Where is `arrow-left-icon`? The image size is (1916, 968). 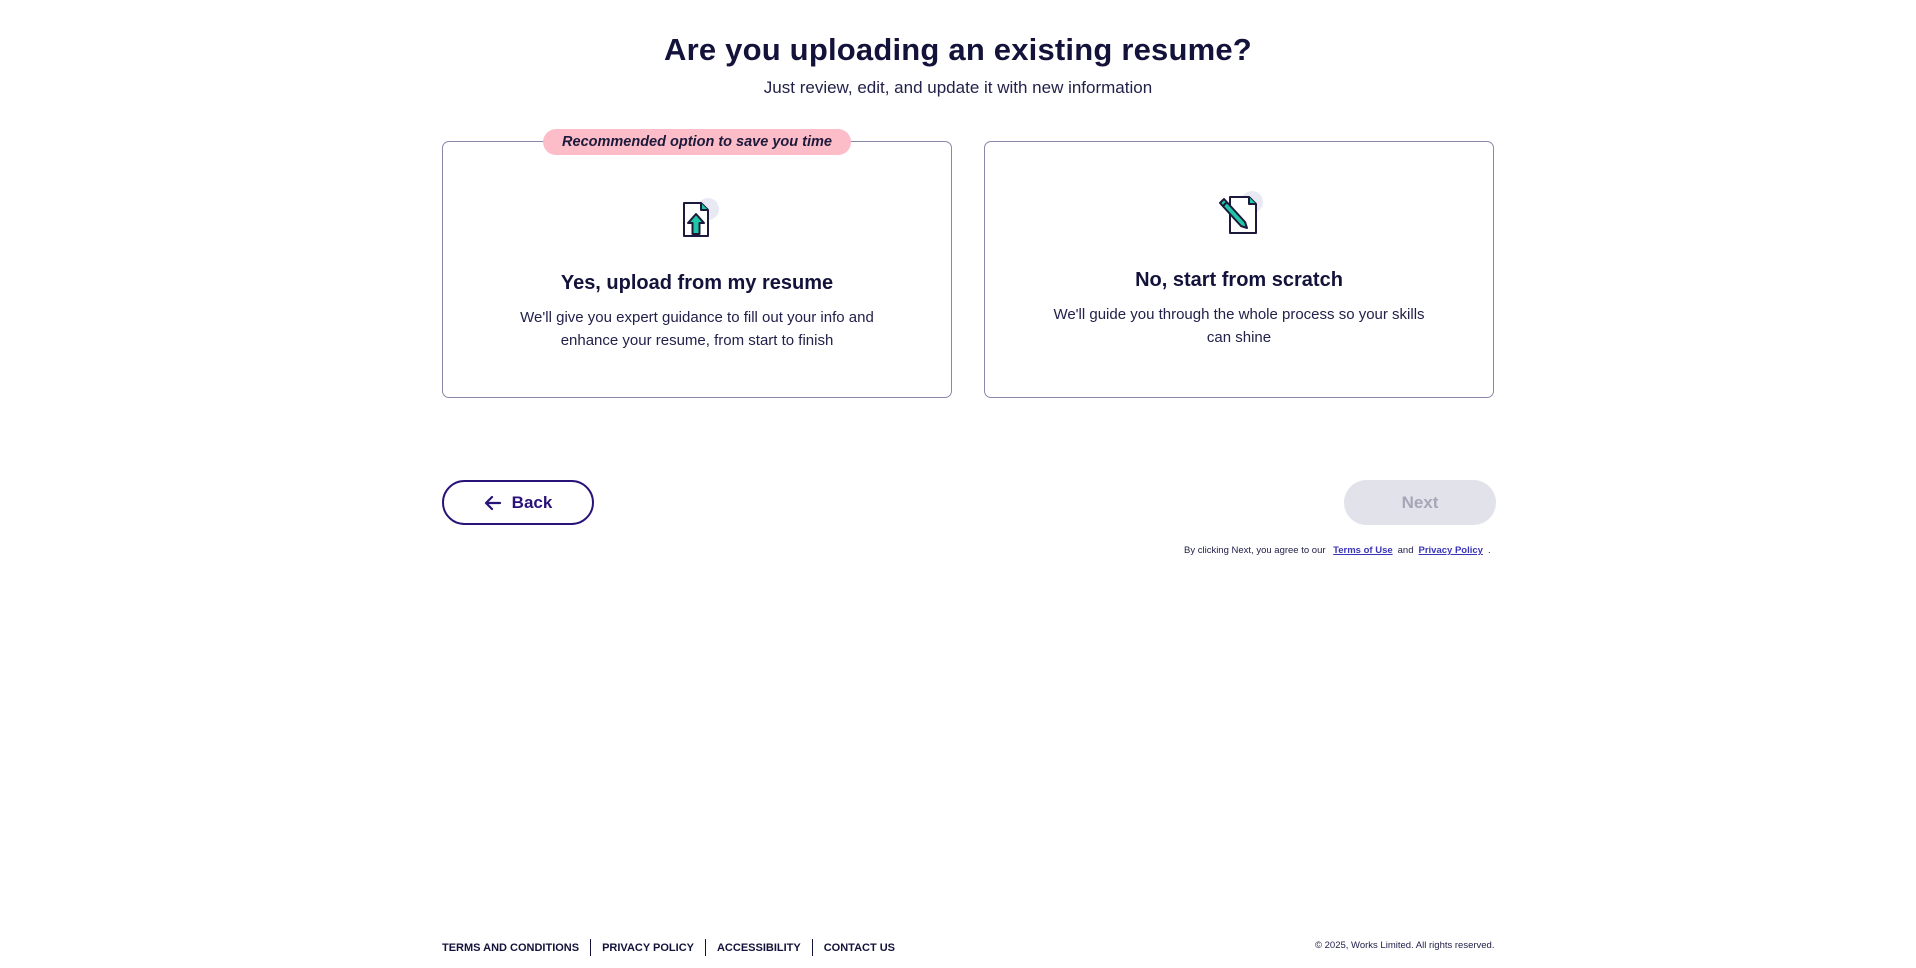 arrow-left-icon is located at coordinates (492, 502).